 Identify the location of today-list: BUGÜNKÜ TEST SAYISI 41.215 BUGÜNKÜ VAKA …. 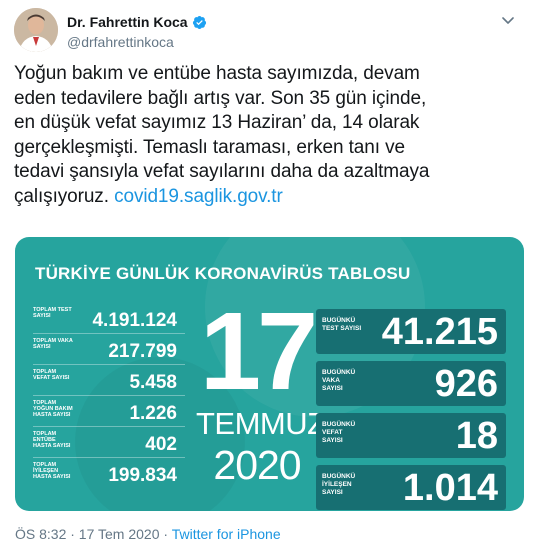
(411, 410).